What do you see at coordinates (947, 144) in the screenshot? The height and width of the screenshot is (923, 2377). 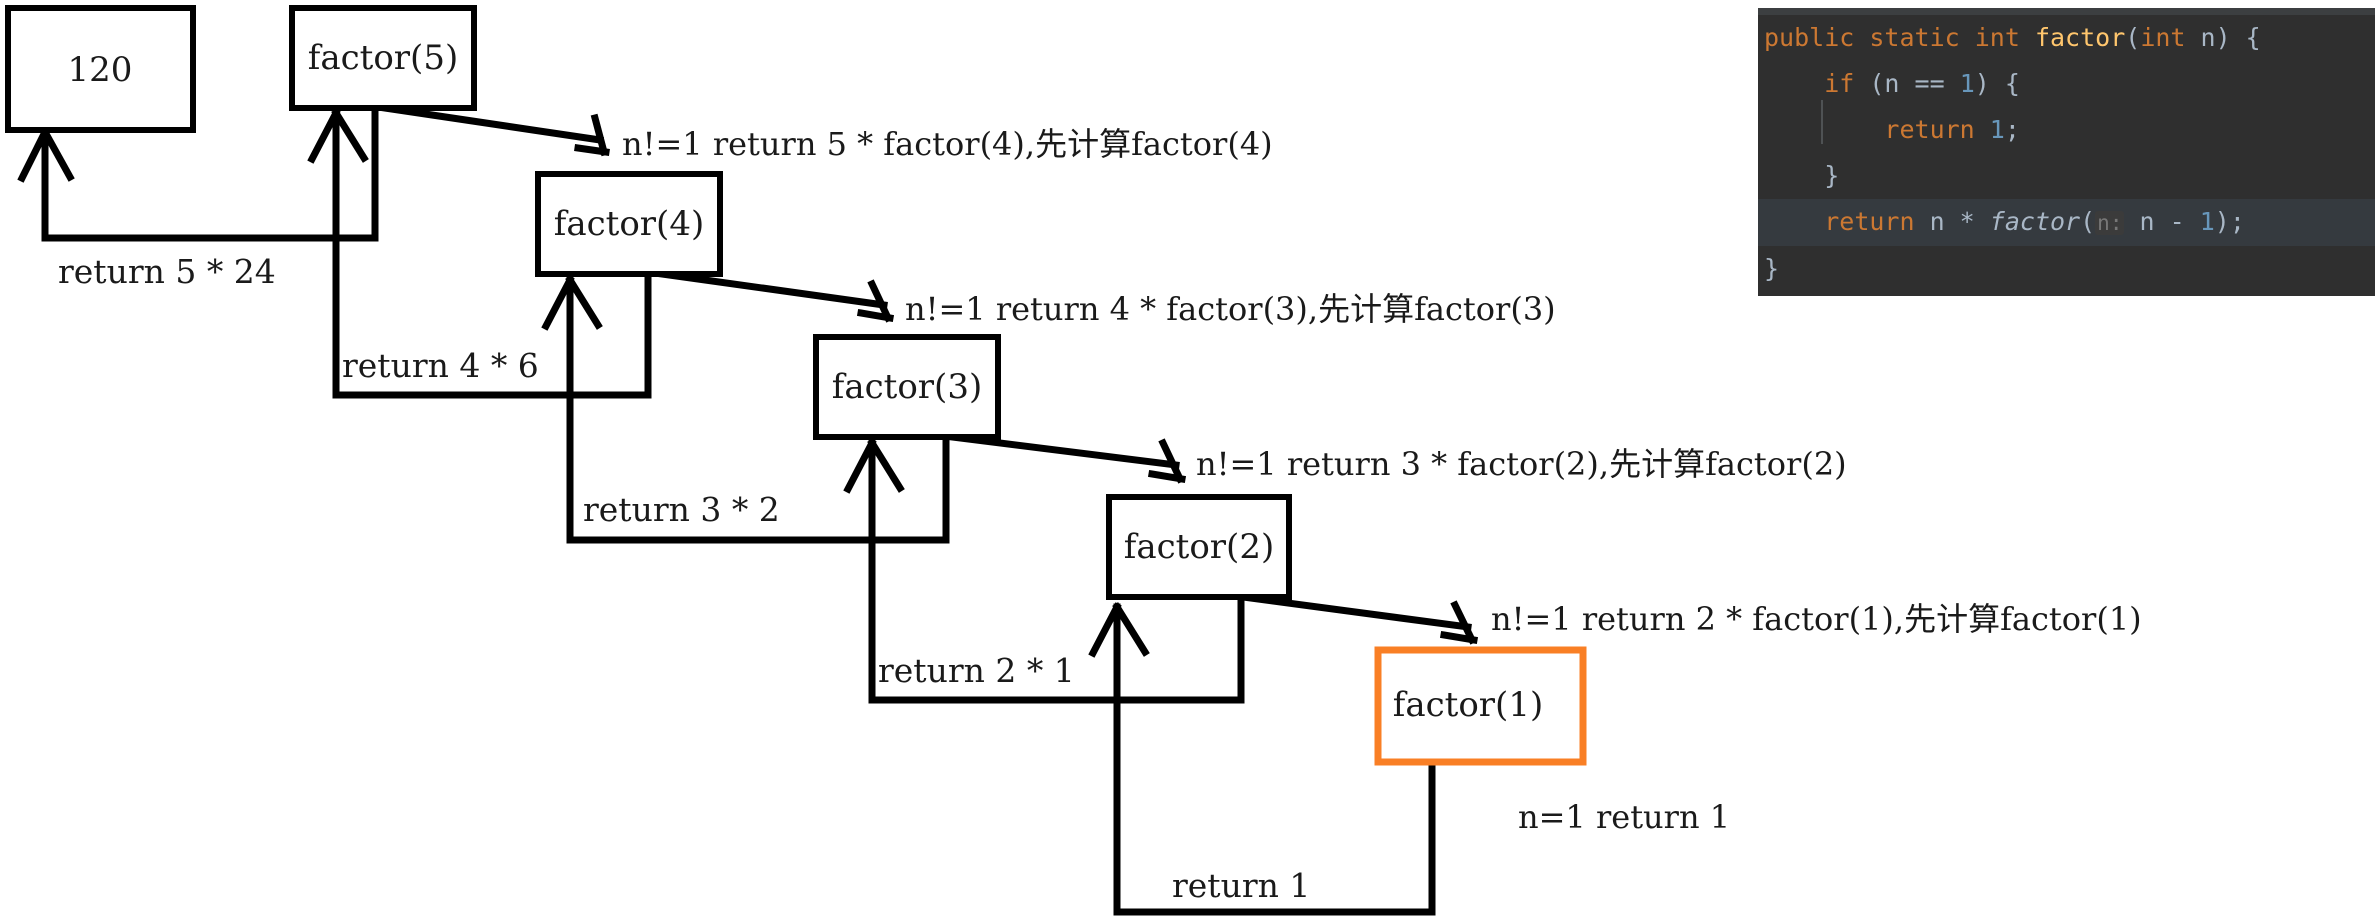 I see `call-note-5: n!=1 return 5 * factor(4),先计算factor(4)` at bounding box center [947, 144].